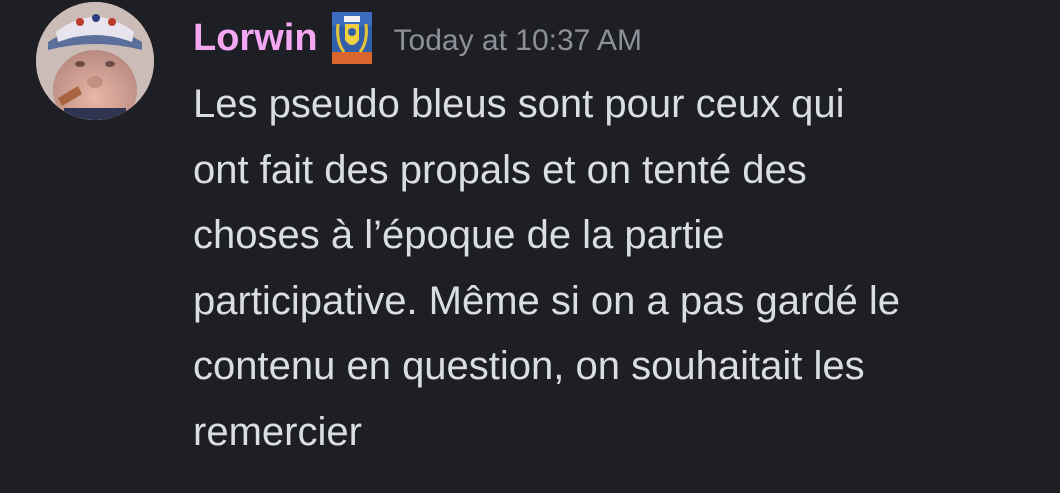 The image size is (1060, 493). I want to click on guild-shield-badge-icon, so click(351, 38).